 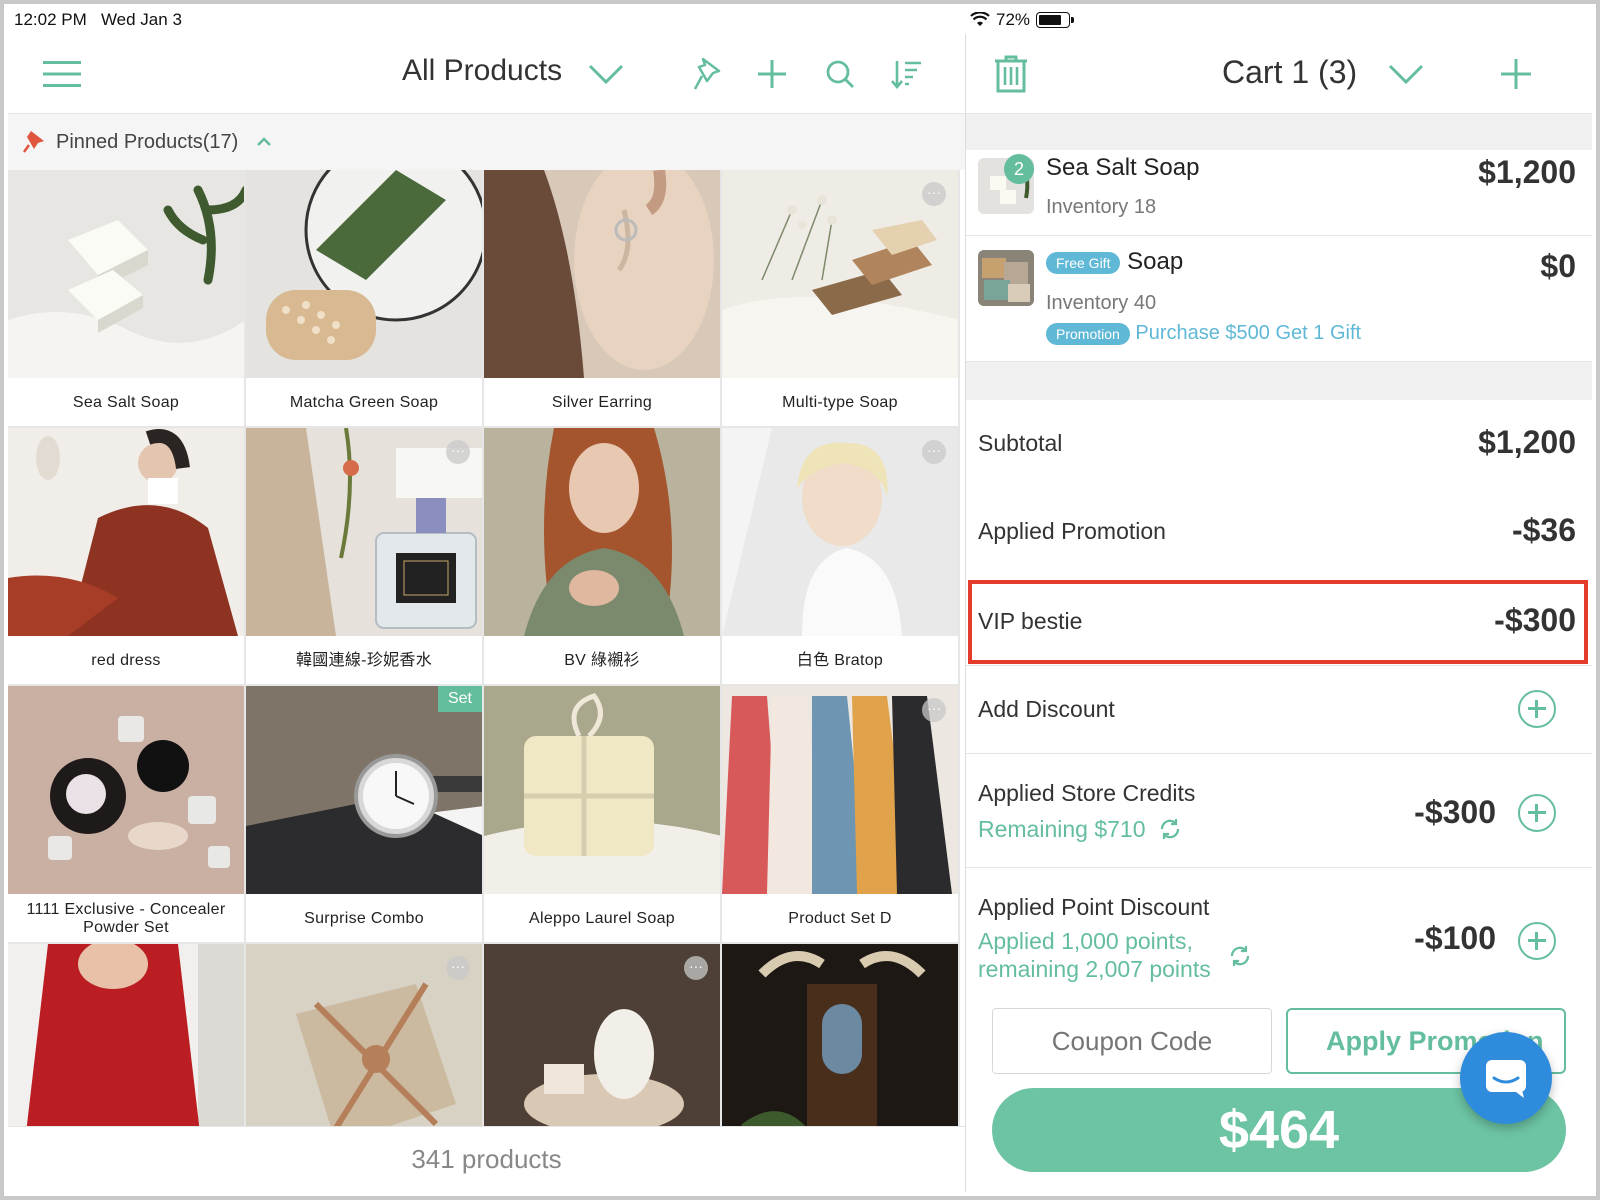 I want to click on promotion-row: Promotion Purchase $500 Get 1 Gift, so click(x=1203, y=333).